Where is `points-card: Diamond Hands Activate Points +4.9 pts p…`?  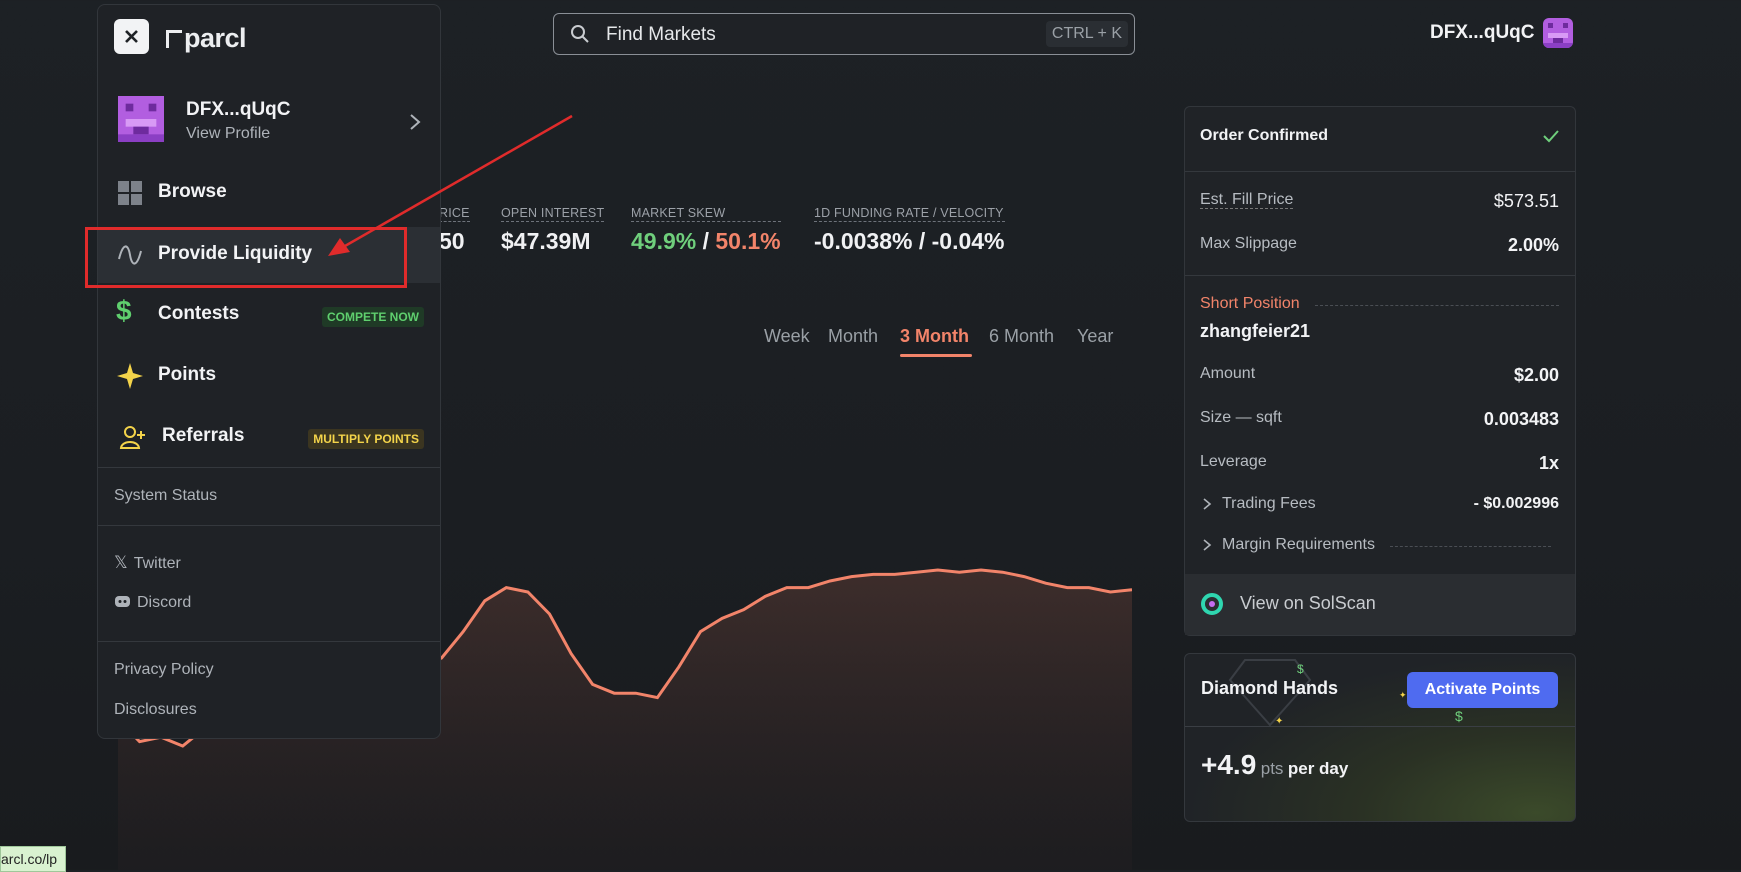
points-card: Diamond Hands Activate Points +4.9 pts p… is located at coordinates (1380, 737).